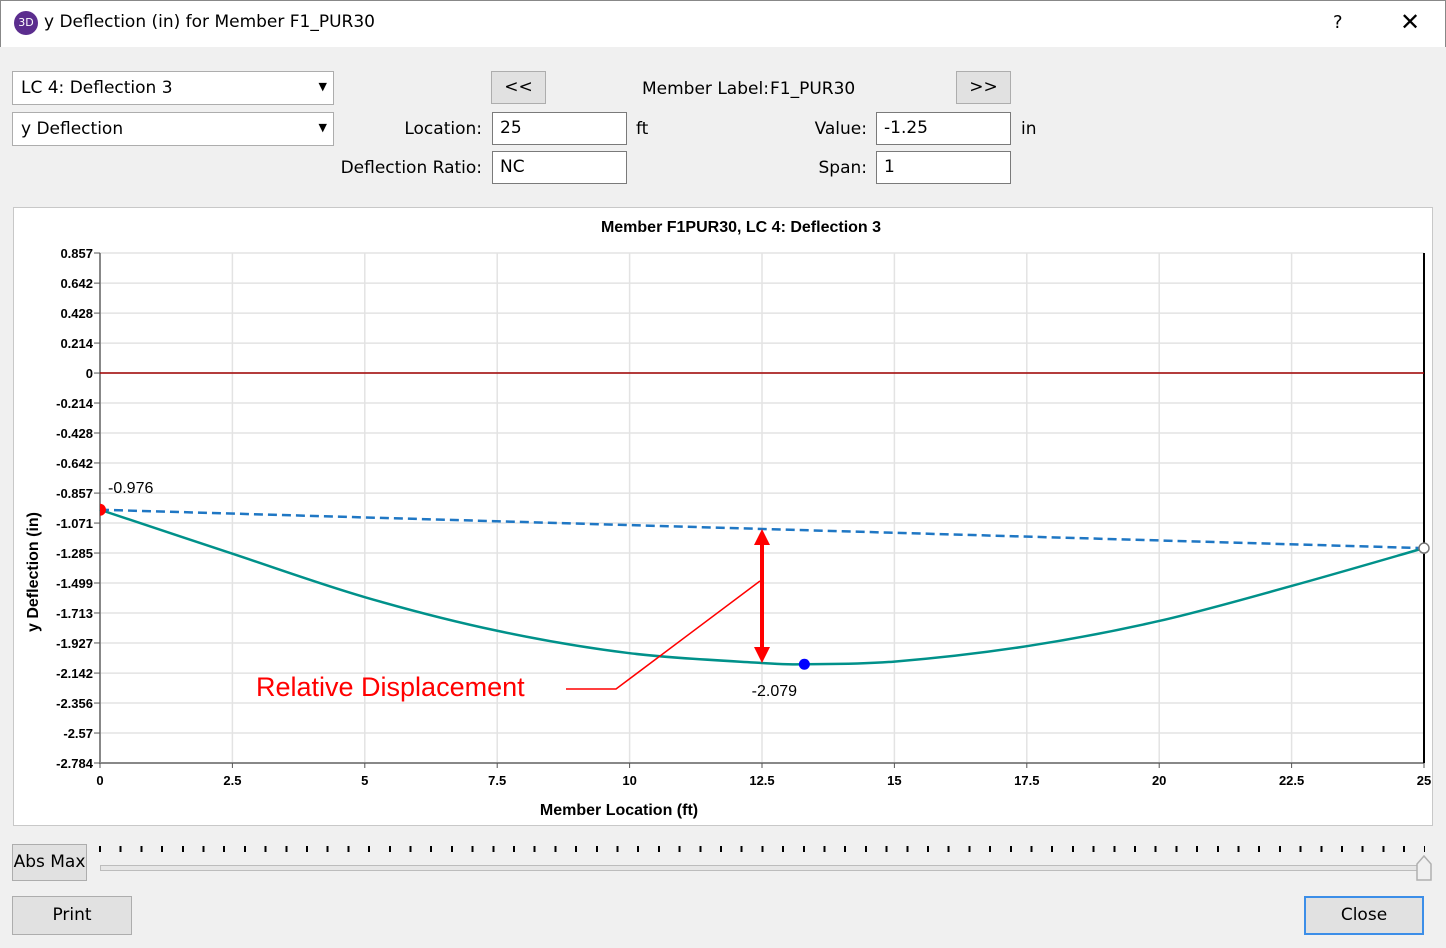 This screenshot has height=948, width=1446. I want to click on next-member-button: >>, so click(983, 87).